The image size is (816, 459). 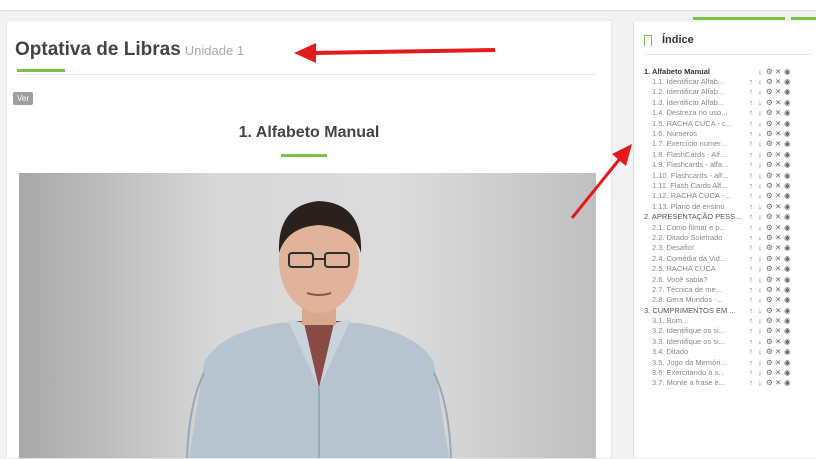 I want to click on index-item: 1.13. Plano de ensino ↑ ↓ ⚙ ✕ ◉, so click(x=730, y=206).